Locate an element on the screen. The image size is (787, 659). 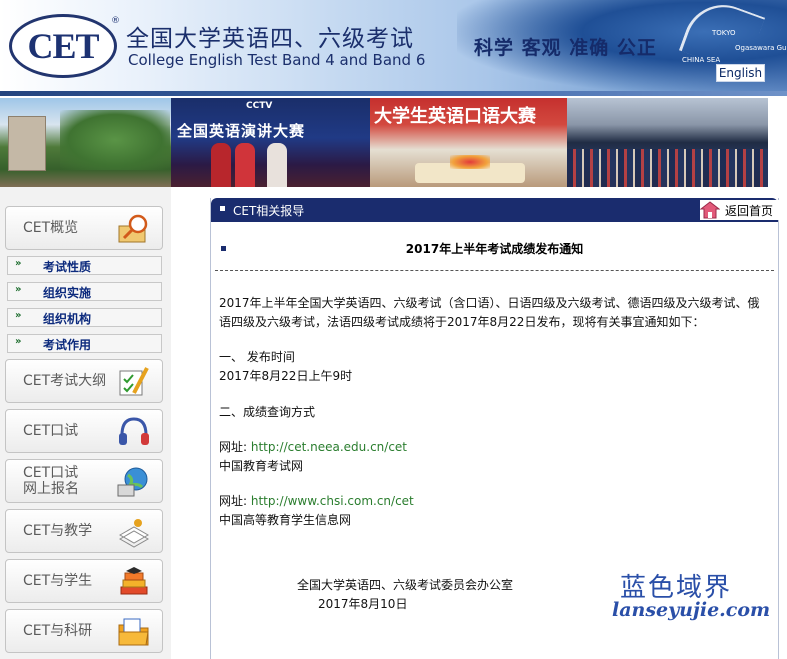
map-label-ogasawara: Ogasawara Gunto is located at coordinates (761, 48).